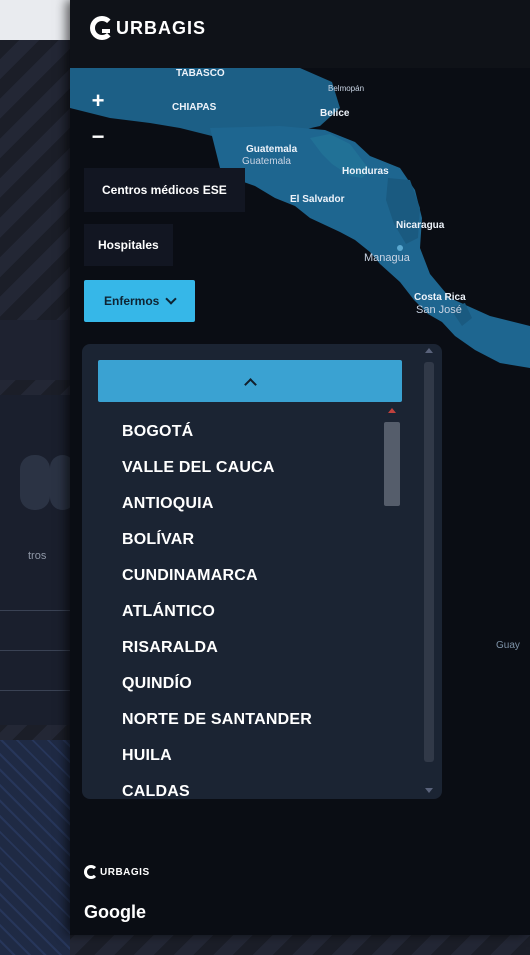  Describe the element at coordinates (91, 872) in the screenshot. I see `footer-logo-mark-icon` at that location.